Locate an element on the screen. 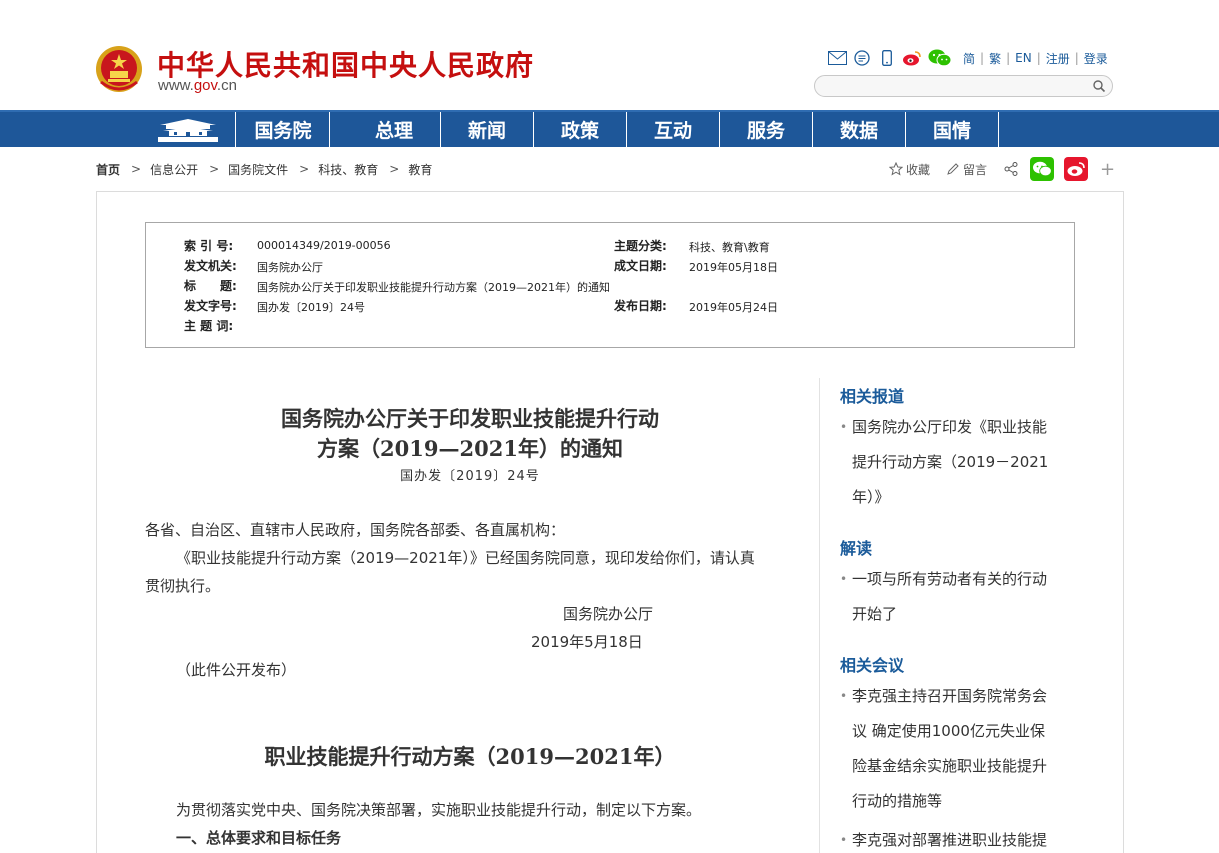 The height and width of the screenshot is (853, 1219). link-register: 注册 is located at coordinates (1058, 58).